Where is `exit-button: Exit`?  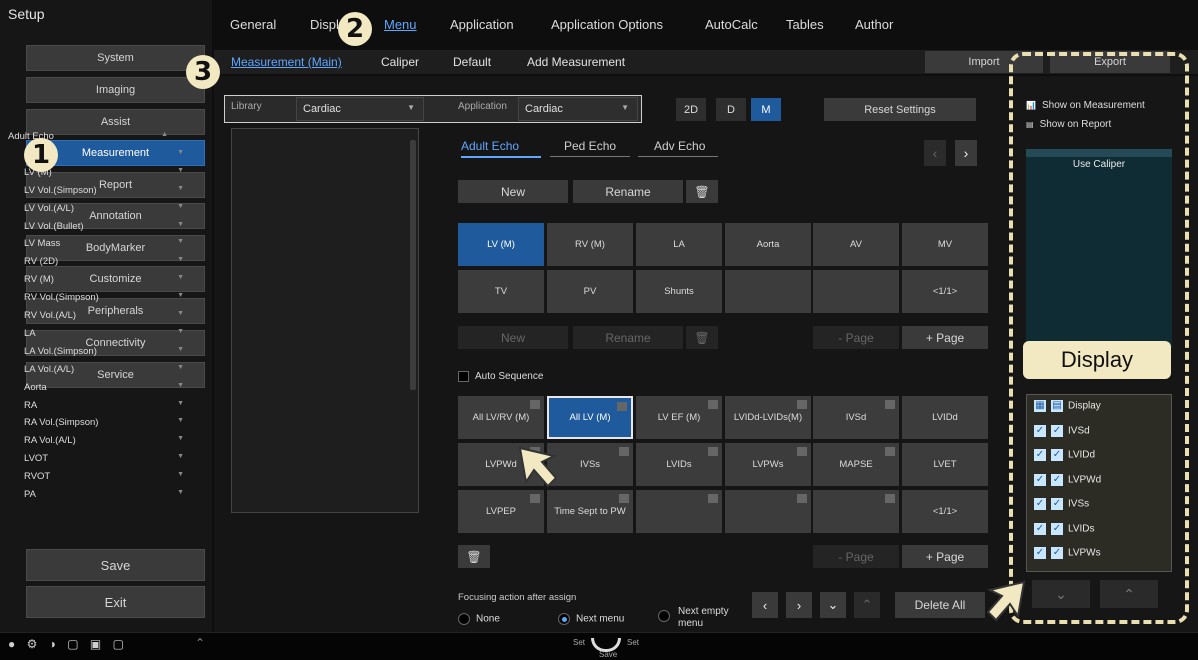
exit-button: Exit is located at coordinates (115, 602).